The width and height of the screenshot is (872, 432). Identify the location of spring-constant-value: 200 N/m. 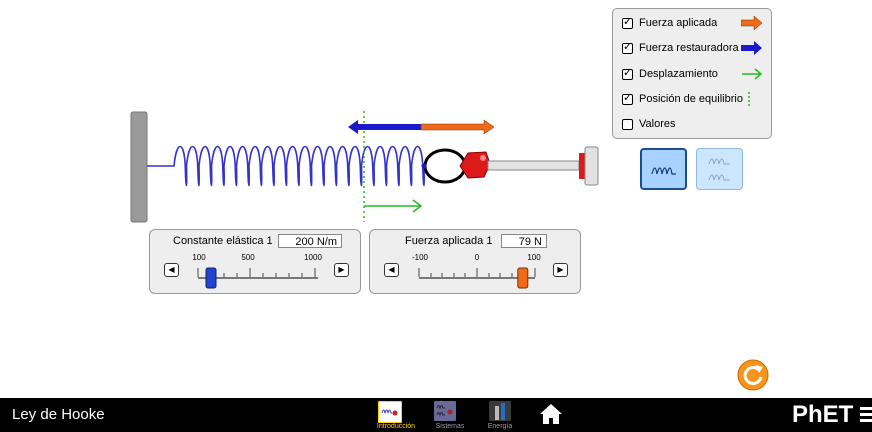
(310, 241).